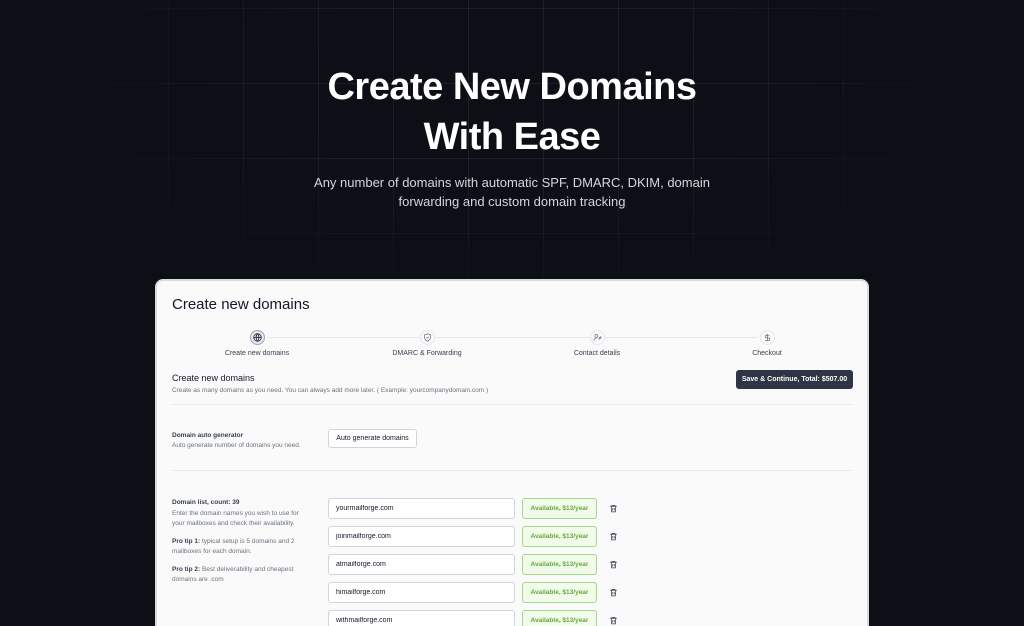 The width and height of the screenshot is (1024, 626). I want to click on hero-title: Create New Domains With Ease, so click(512, 112).